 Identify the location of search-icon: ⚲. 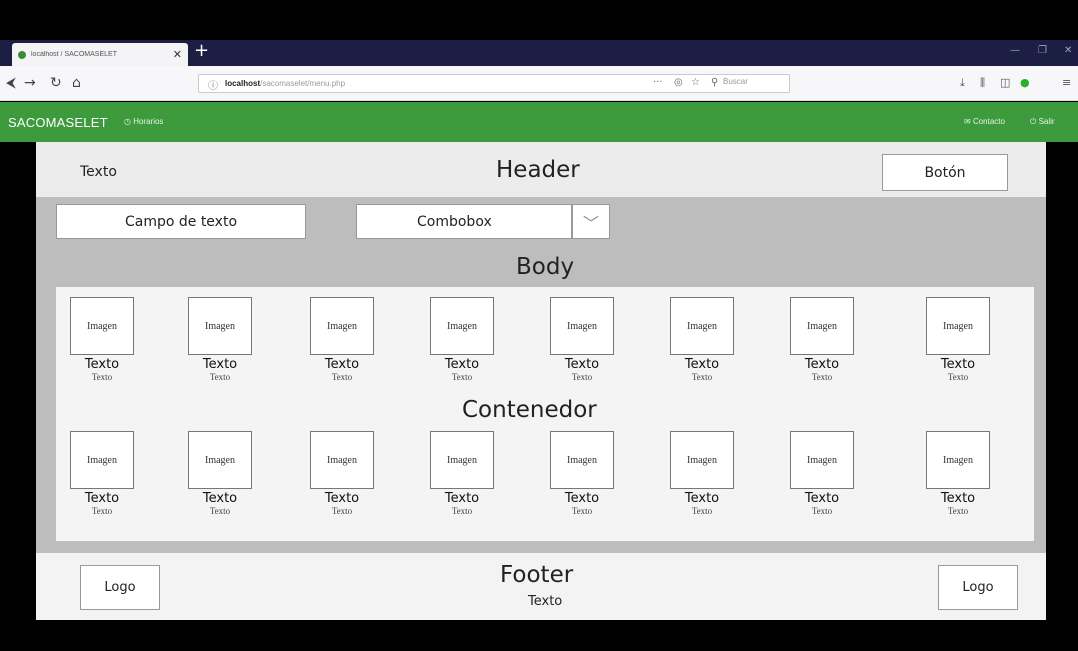
(715, 82).